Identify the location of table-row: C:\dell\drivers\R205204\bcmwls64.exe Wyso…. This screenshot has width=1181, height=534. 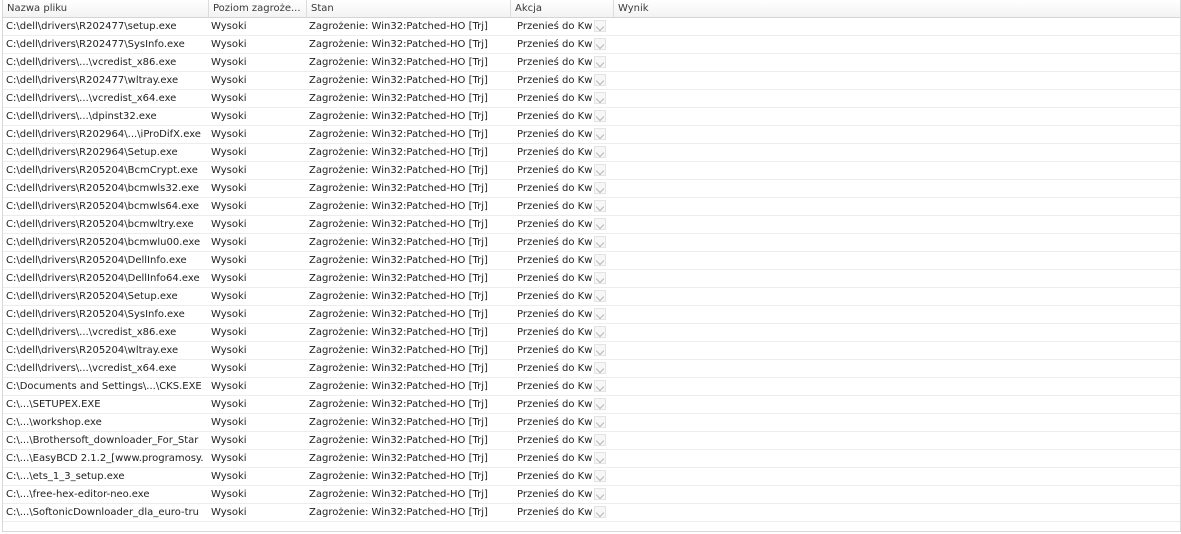
(591, 207).